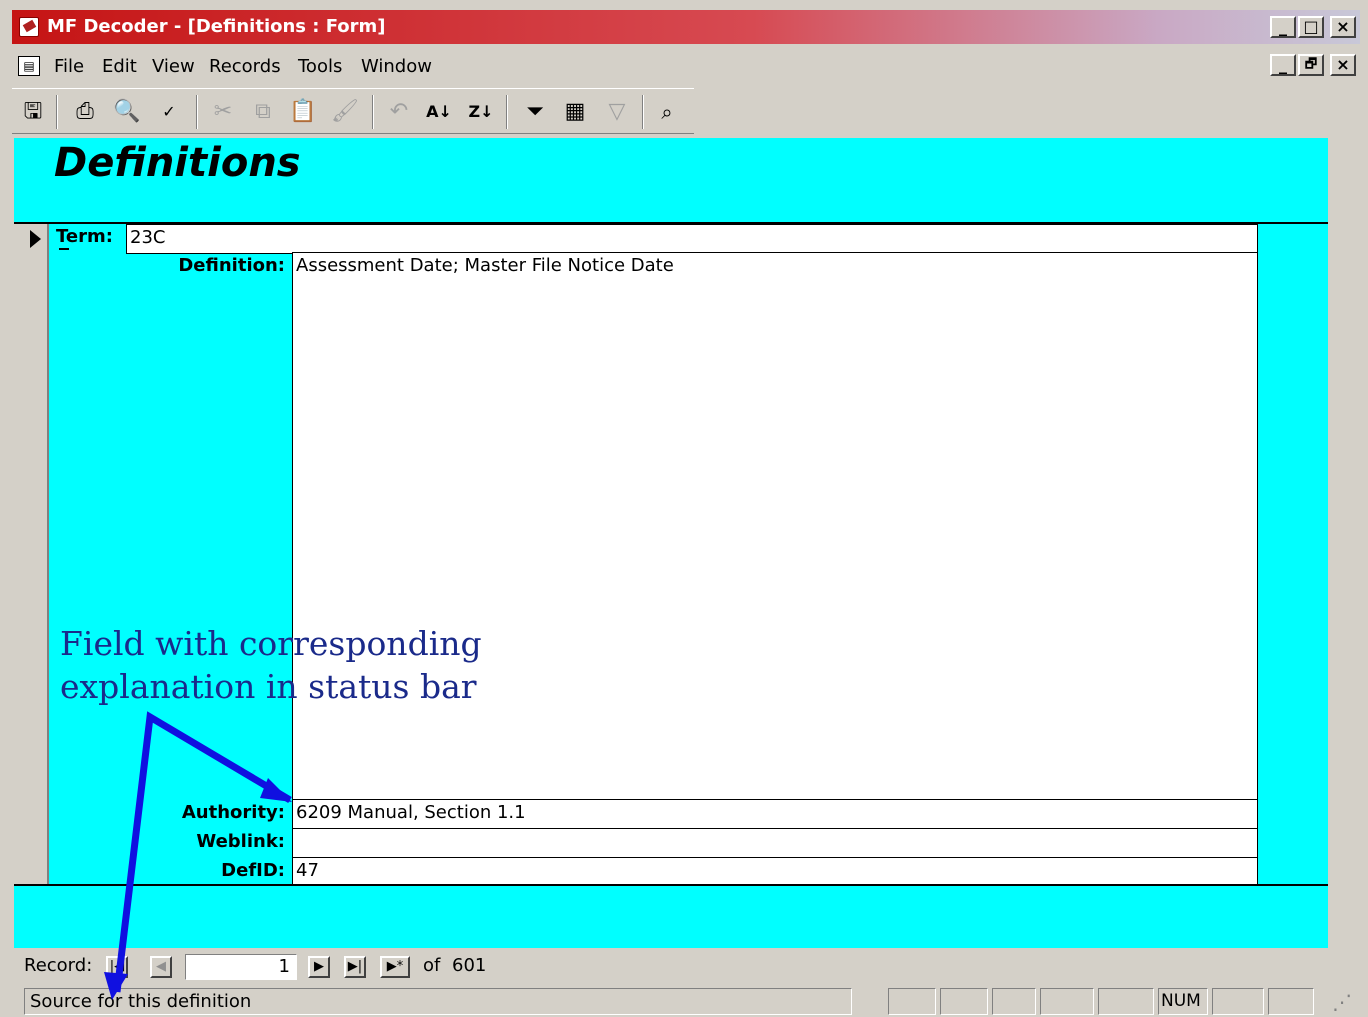  I want to click on annotation-arrows, so click(198, 855).